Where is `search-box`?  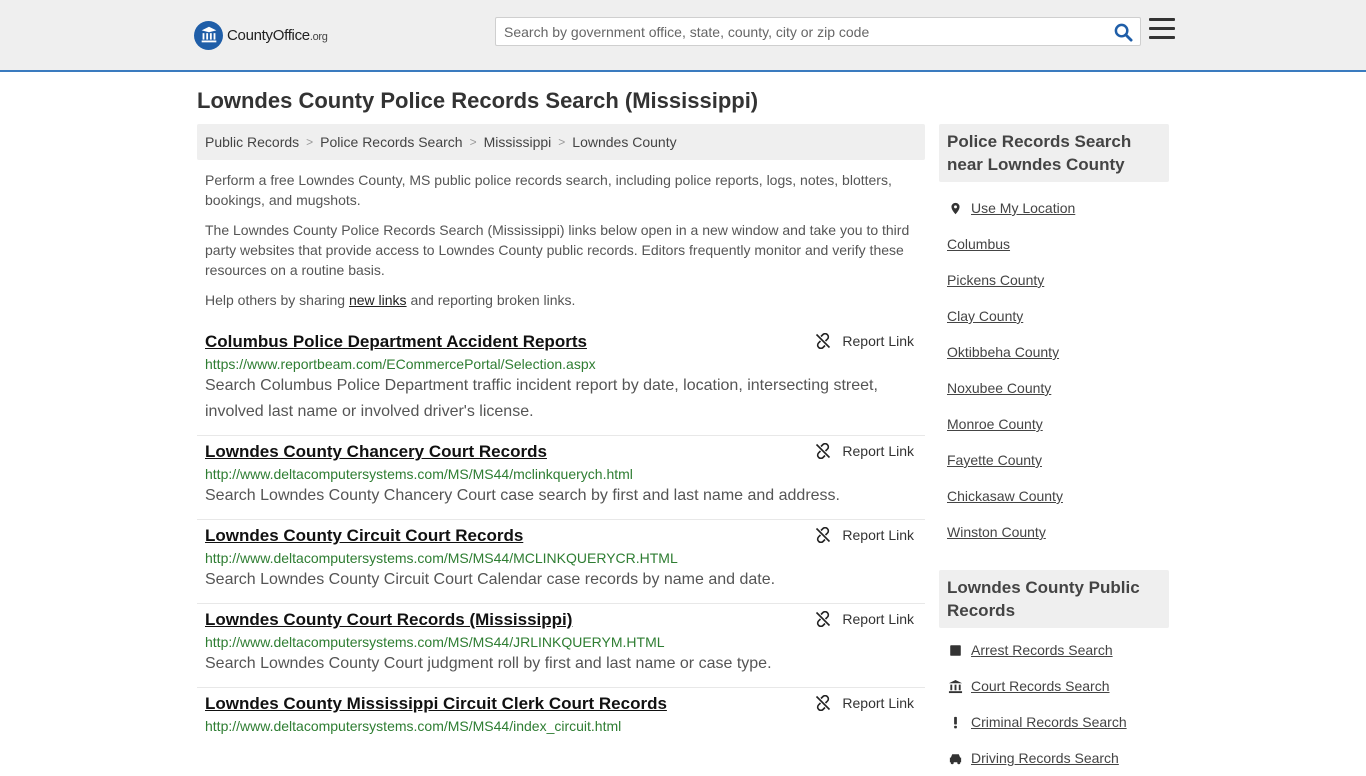 search-box is located at coordinates (818, 31).